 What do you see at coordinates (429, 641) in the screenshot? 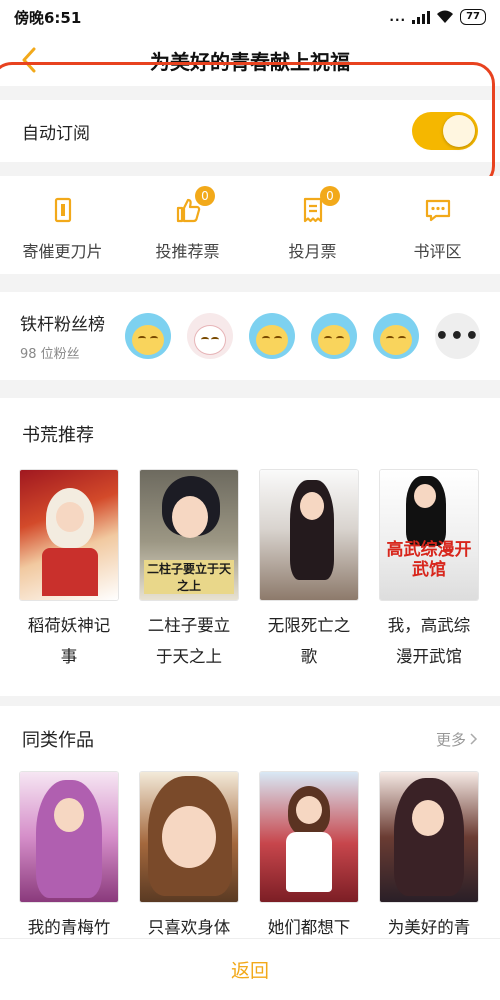
I see `book-title: 我，高武综漫开武馆` at bounding box center [429, 641].